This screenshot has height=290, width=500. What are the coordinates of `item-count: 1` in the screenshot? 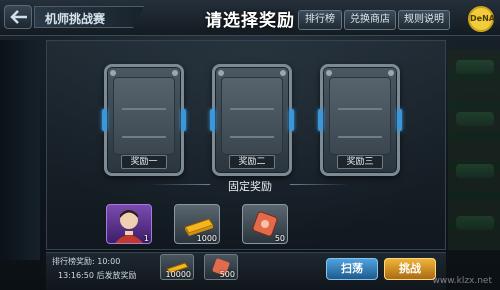 It's located at (146, 238).